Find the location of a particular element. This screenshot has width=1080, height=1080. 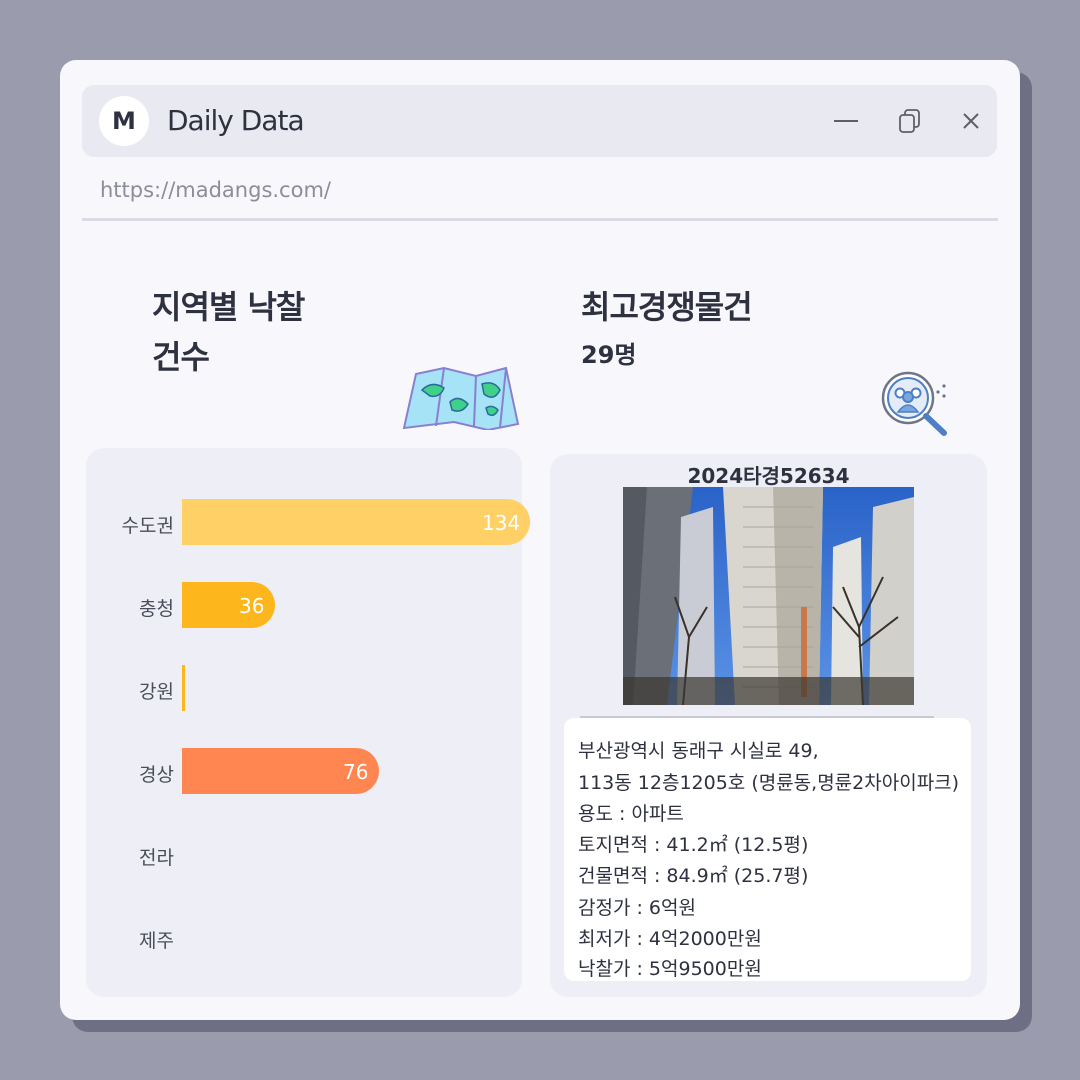

close-button is located at coordinates (971, 121).